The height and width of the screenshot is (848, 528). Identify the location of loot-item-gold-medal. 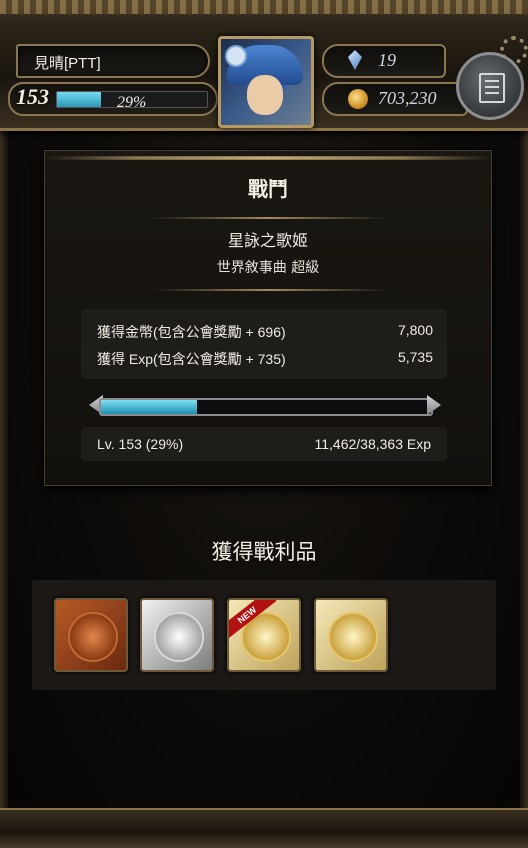
(351, 635).